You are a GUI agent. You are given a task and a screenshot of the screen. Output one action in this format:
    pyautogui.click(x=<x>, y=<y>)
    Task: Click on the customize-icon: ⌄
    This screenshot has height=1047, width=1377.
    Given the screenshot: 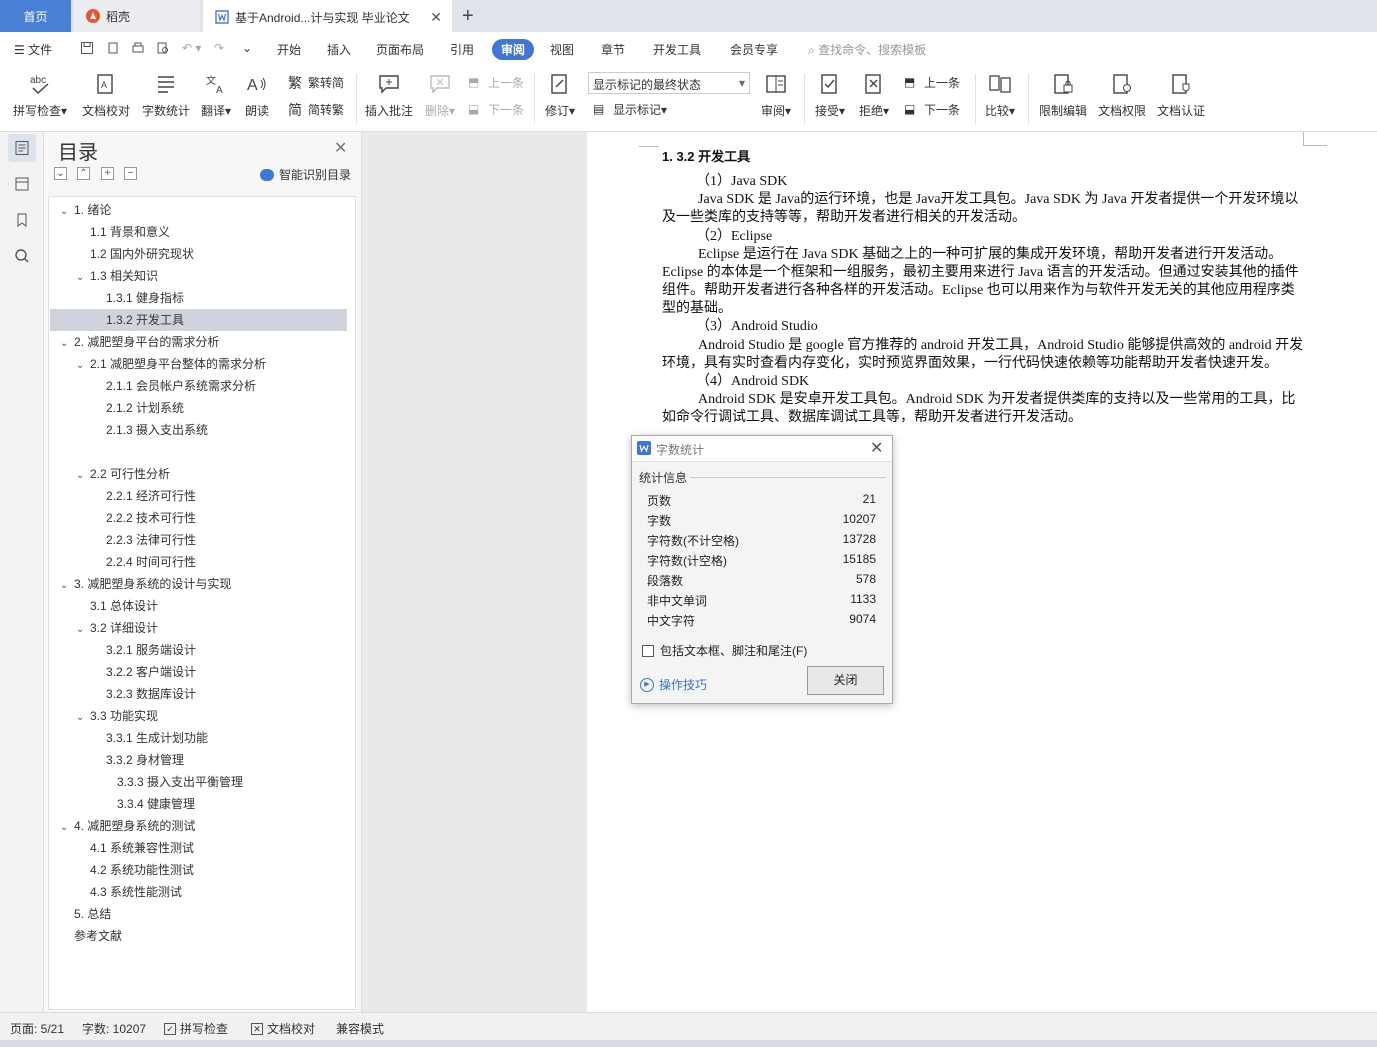 What is the action you would take?
    pyautogui.click(x=247, y=48)
    